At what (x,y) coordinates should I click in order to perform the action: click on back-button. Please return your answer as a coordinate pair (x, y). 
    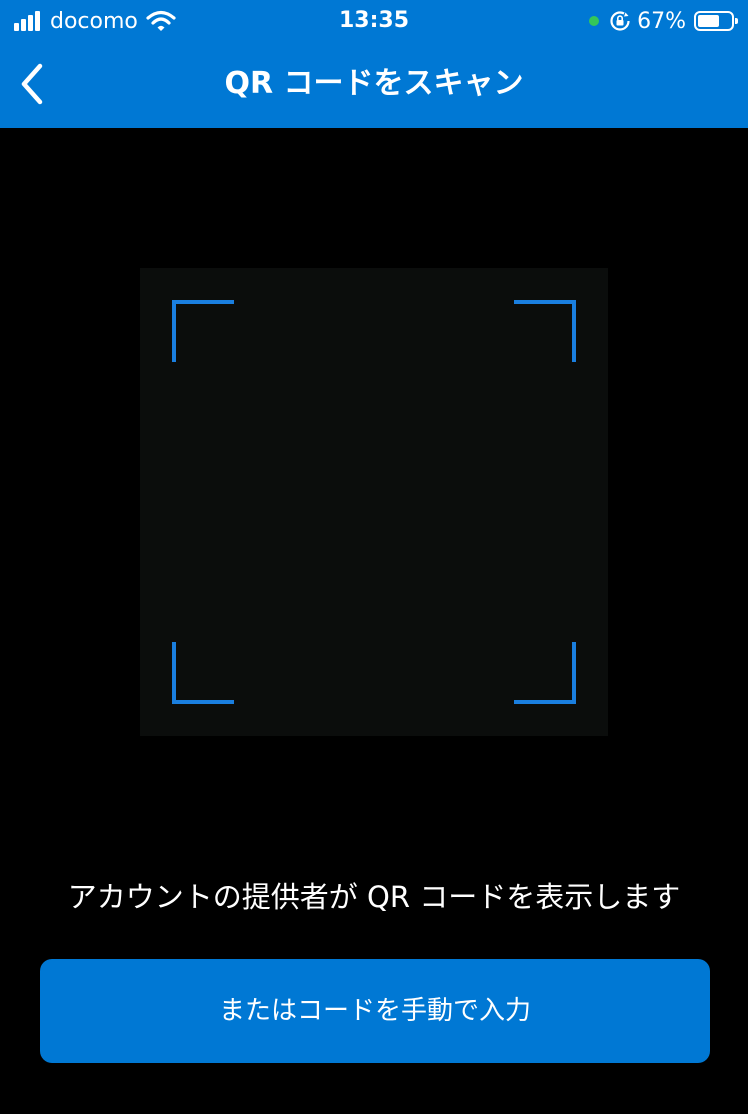
    Looking at the image, I should click on (32, 84).